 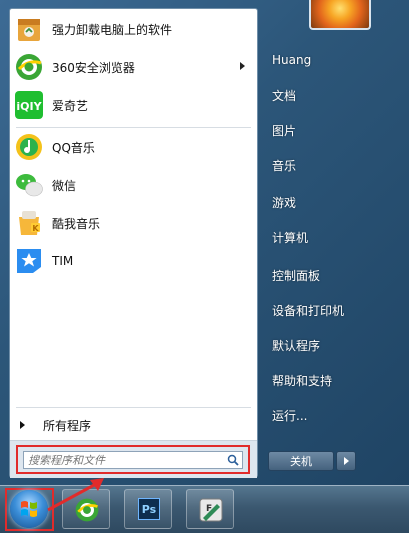 What do you see at coordinates (67, 425) in the screenshot?
I see `all-programs-label: 所有程序` at bounding box center [67, 425].